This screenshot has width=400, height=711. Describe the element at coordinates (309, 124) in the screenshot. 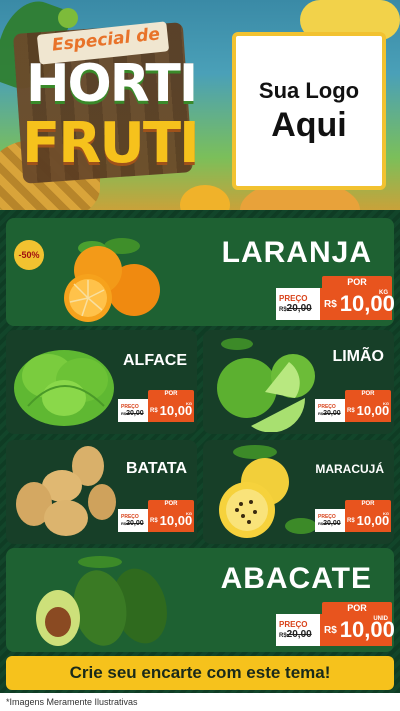

I see `logo-text-line2: Aqui` at that location.